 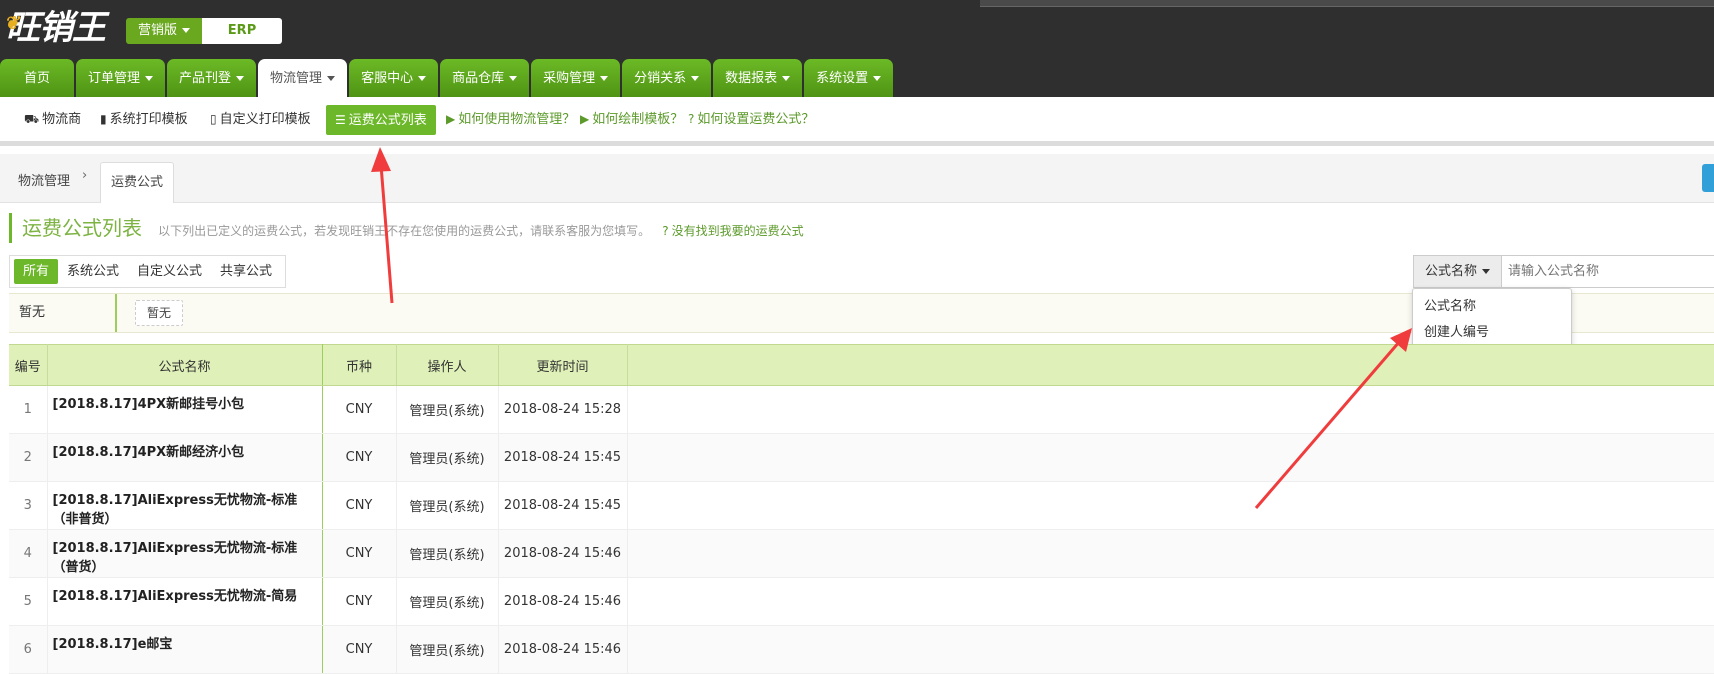 I want to click on cell-no: 6, so click(x=28, y=649).